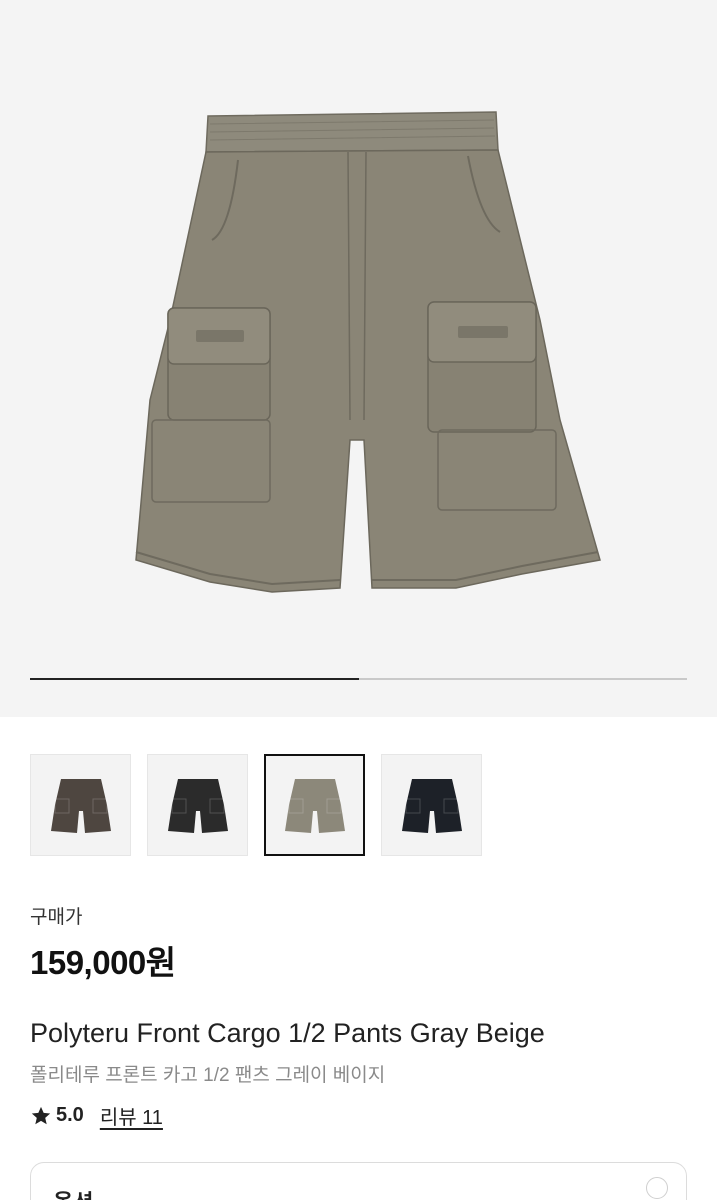  I want to click on option-selector: 옵션, so click(358, 1181).